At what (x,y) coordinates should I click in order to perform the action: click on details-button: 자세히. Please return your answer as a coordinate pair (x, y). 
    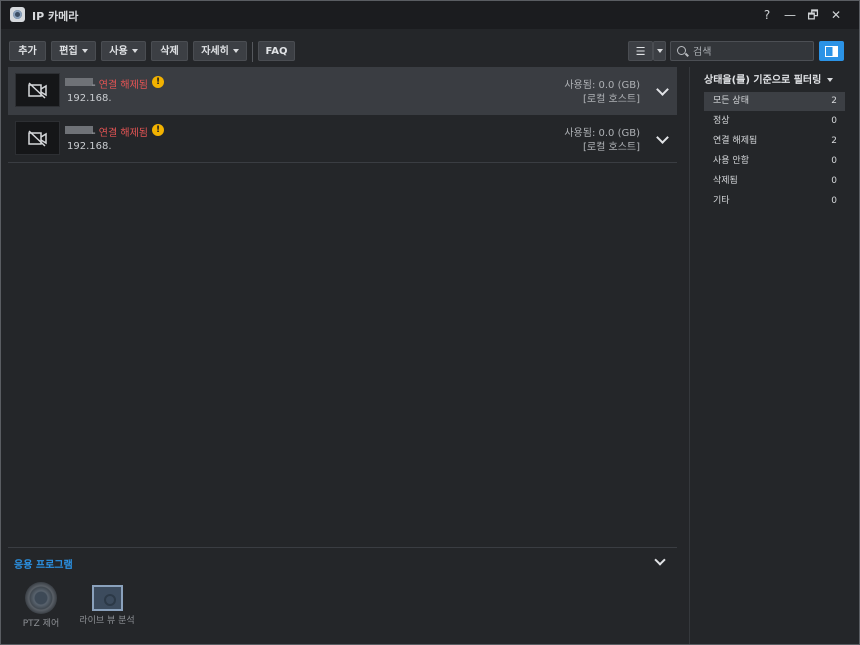
    Looking at the image, I should click on (220, 51).